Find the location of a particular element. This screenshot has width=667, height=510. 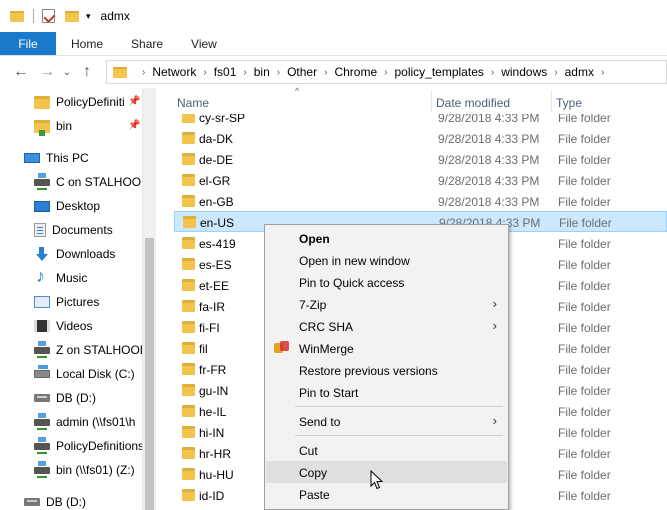

file-name: fil is located at coordinates (203, 349).